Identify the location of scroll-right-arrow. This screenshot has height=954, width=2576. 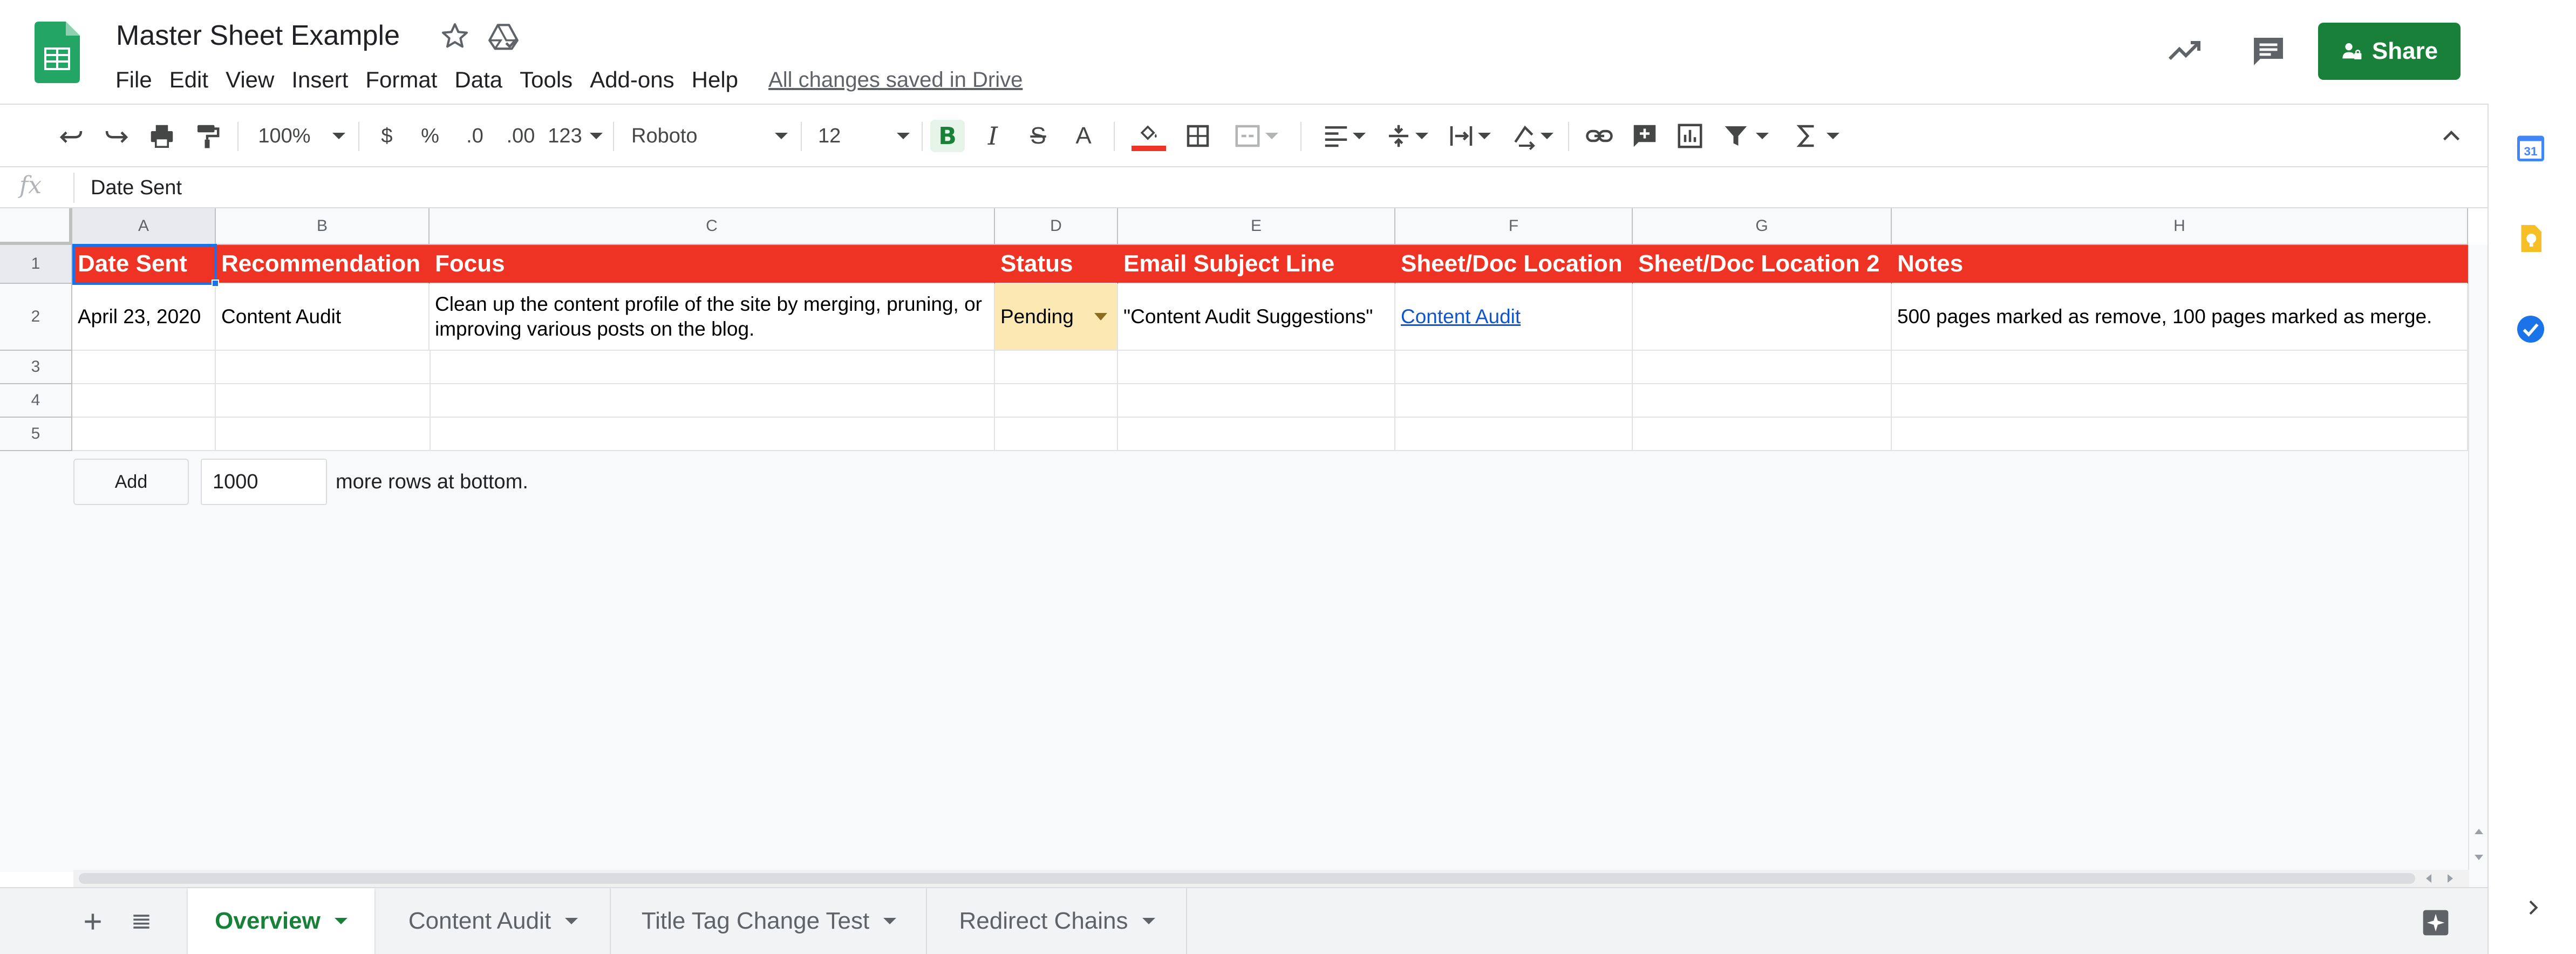
(2450, 878).